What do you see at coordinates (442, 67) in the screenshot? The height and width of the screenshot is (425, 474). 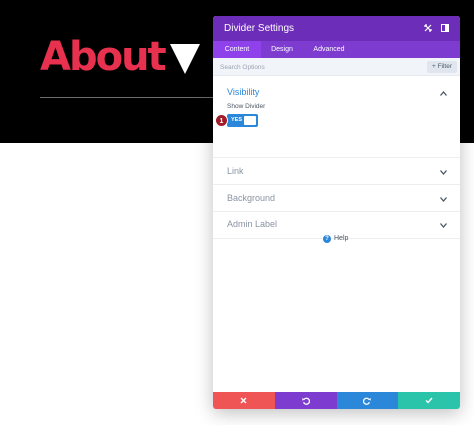 I see `filter-button: + Filter` at bounding box center [442, 67].